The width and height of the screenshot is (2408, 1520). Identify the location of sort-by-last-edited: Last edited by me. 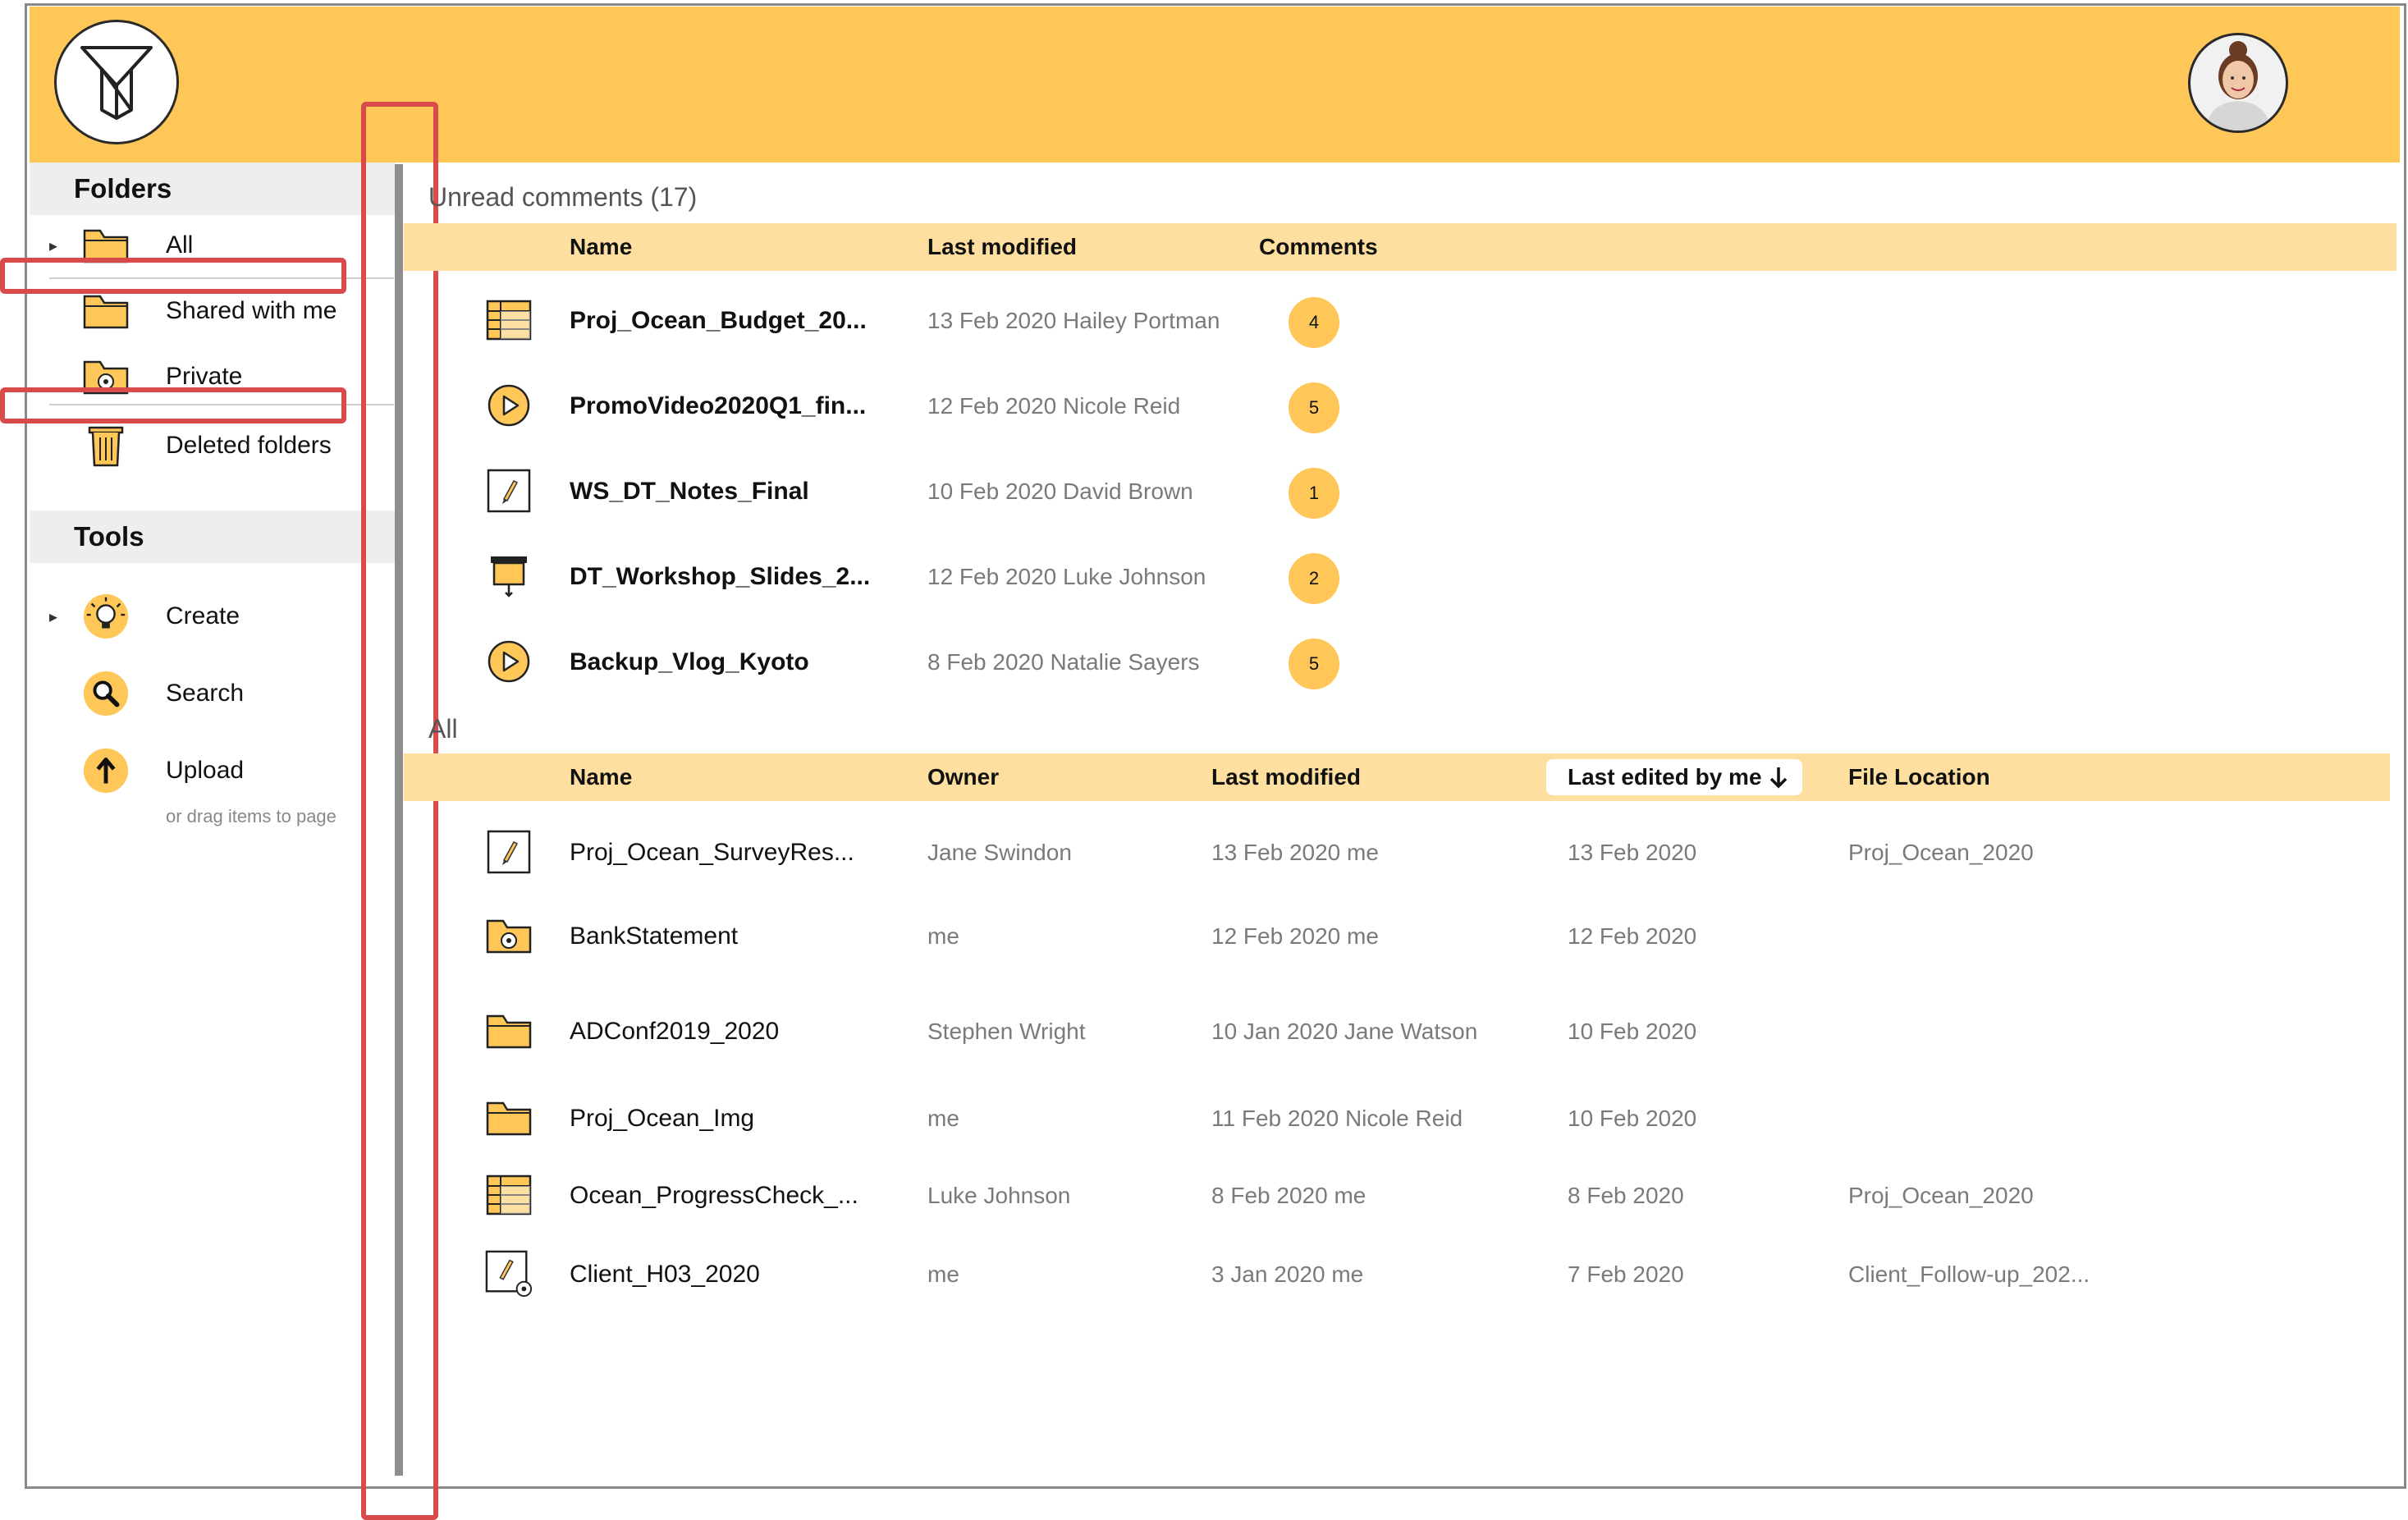
(1674, 777).